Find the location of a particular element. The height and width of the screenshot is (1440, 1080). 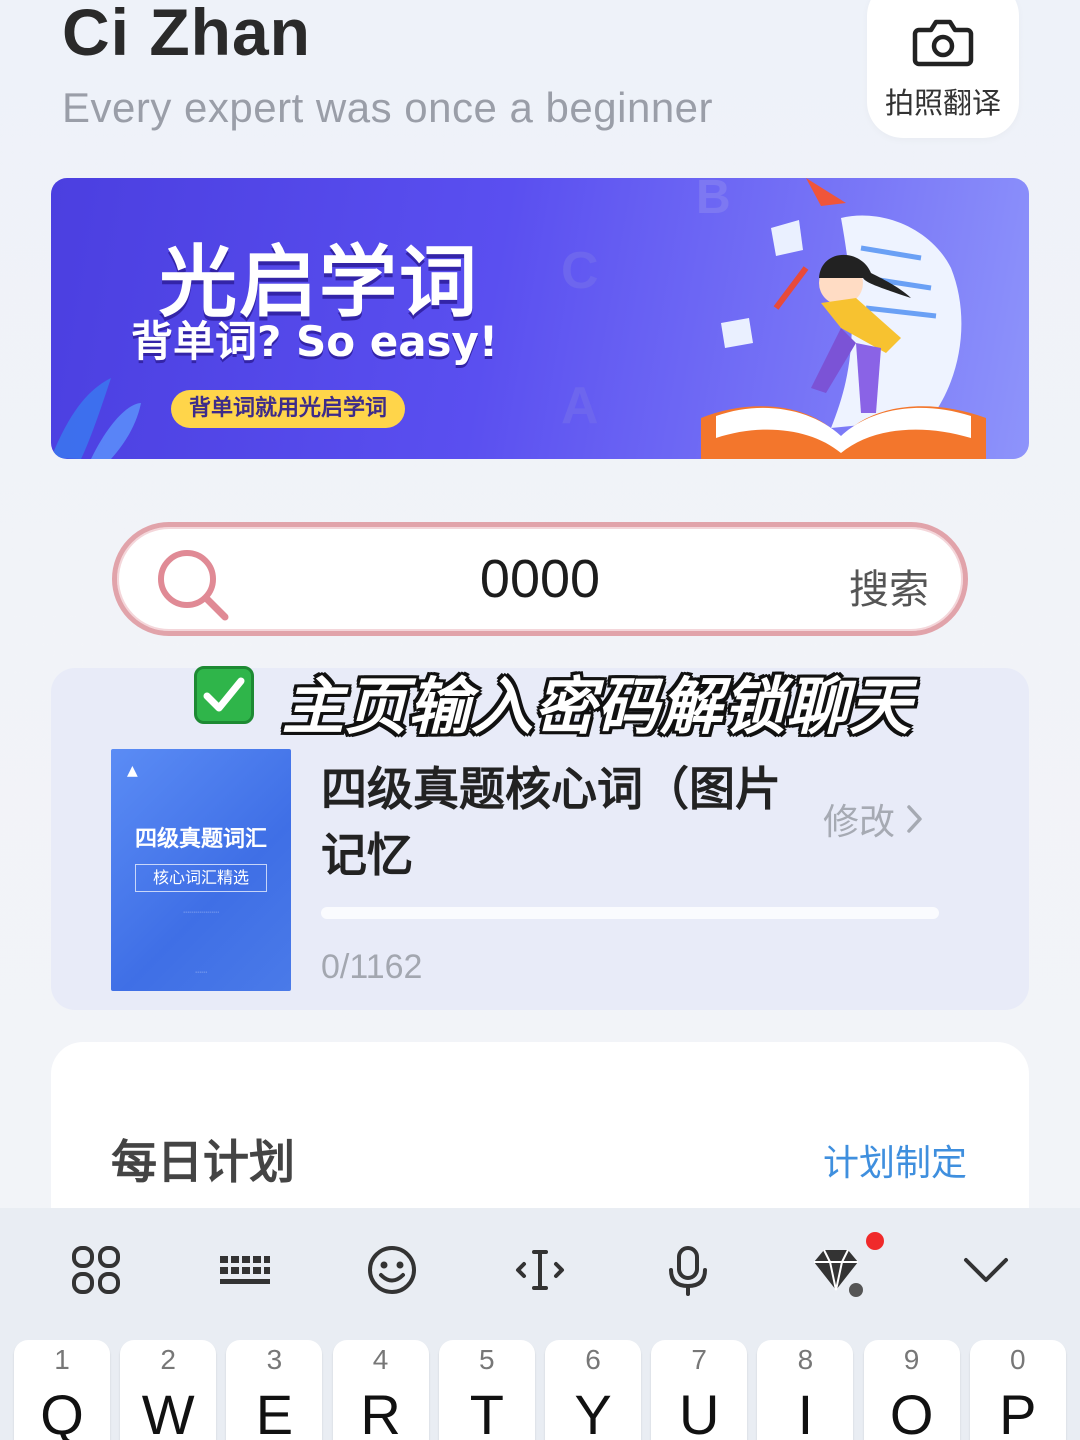

camera-icon is located at coordinates (943, 43).